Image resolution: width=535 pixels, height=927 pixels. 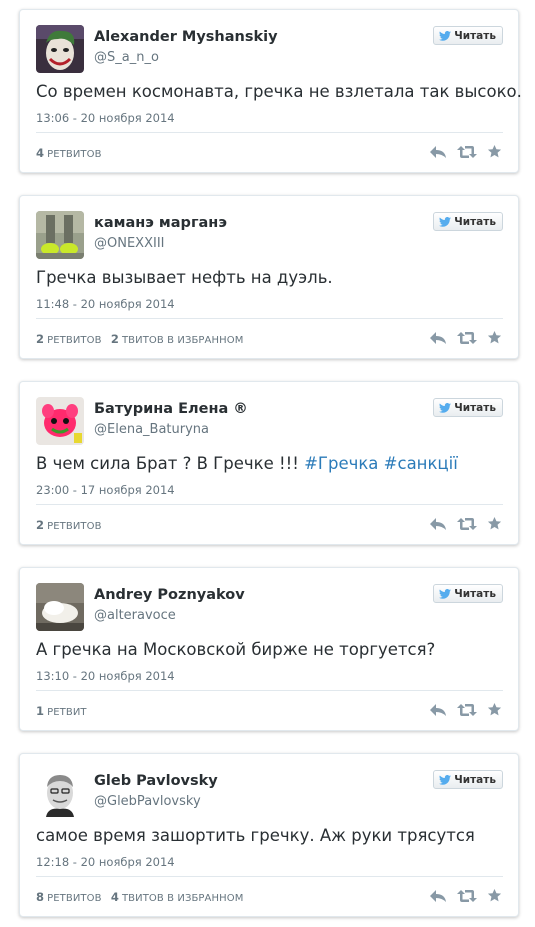 What do you see at coordinates (160, 223) in the screenshot?
I see `author-name: каманэ марганэ` at bounding box center [160, 223].